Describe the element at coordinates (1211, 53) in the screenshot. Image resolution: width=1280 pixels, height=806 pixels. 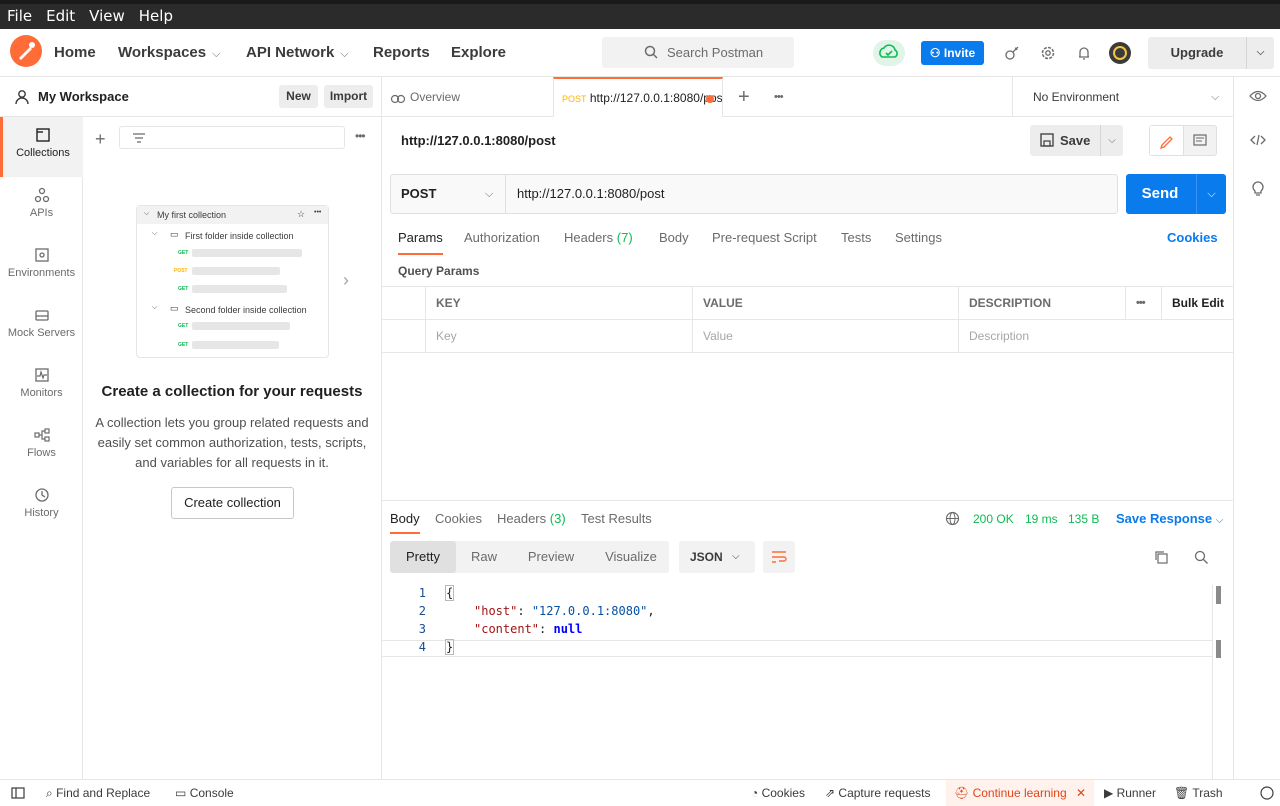
I see `upgrade-button: Upgrade ⌵` at that location.